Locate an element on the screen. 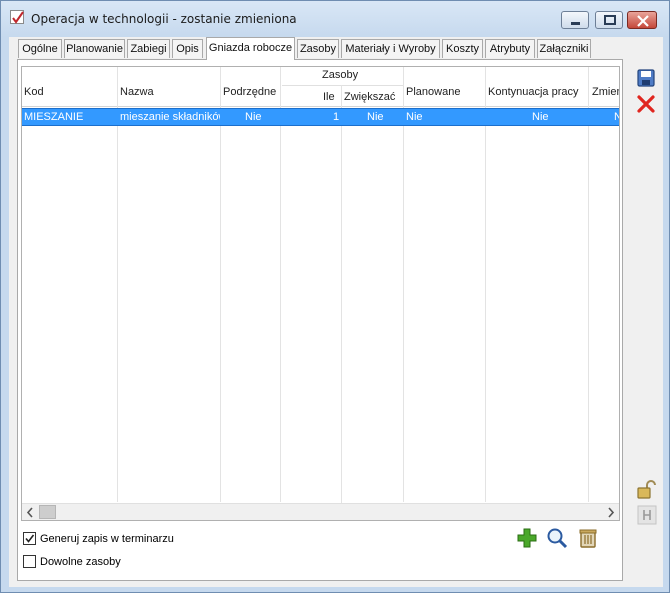 Image resolution: width=670 pixels, height=593 pixels. tab-opis: Opis is located at coordinates (187, 48).